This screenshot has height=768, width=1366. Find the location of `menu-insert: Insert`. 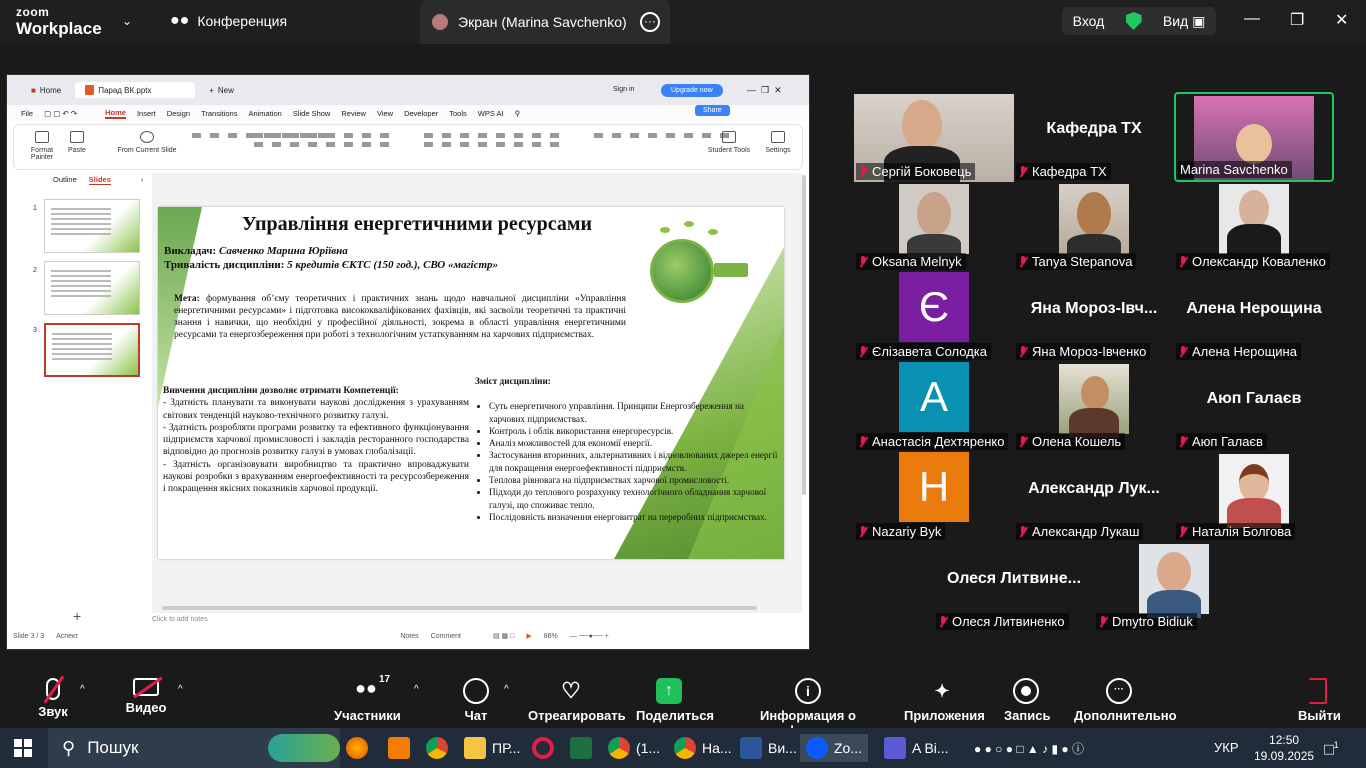

menu-insert: Insert is located at coordinates (146, 113).